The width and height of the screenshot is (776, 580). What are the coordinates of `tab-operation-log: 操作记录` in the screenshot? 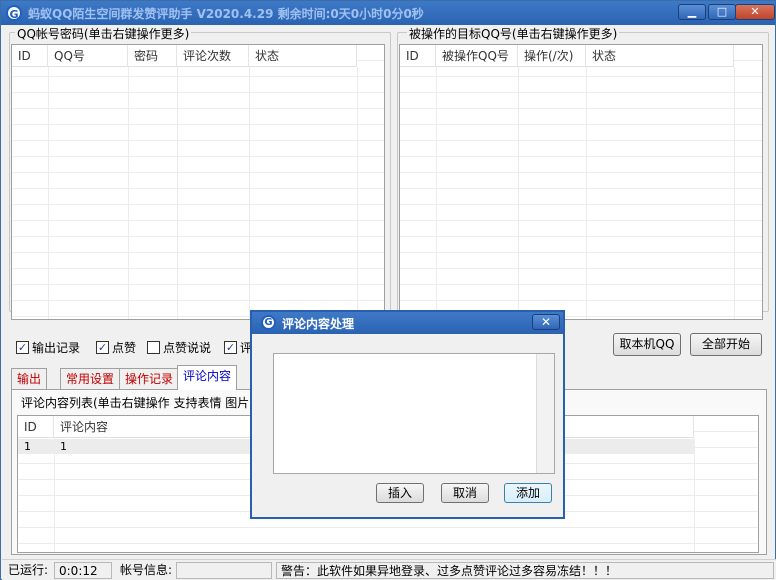 It's located at (149, 378).